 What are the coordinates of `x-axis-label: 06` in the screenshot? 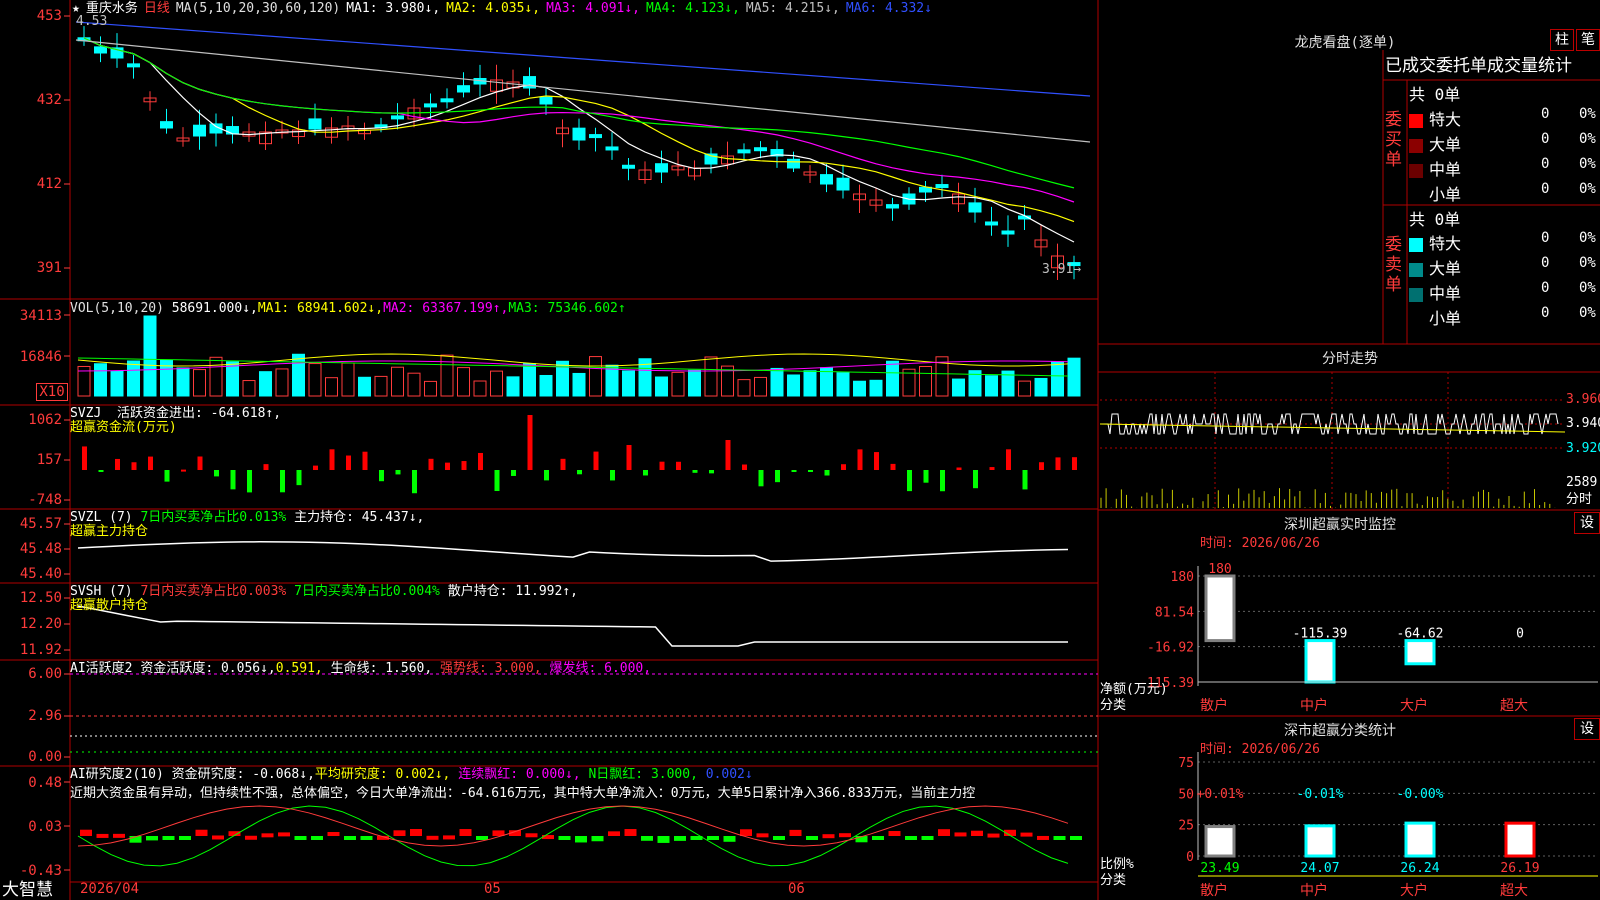 It's located at (796, 889).